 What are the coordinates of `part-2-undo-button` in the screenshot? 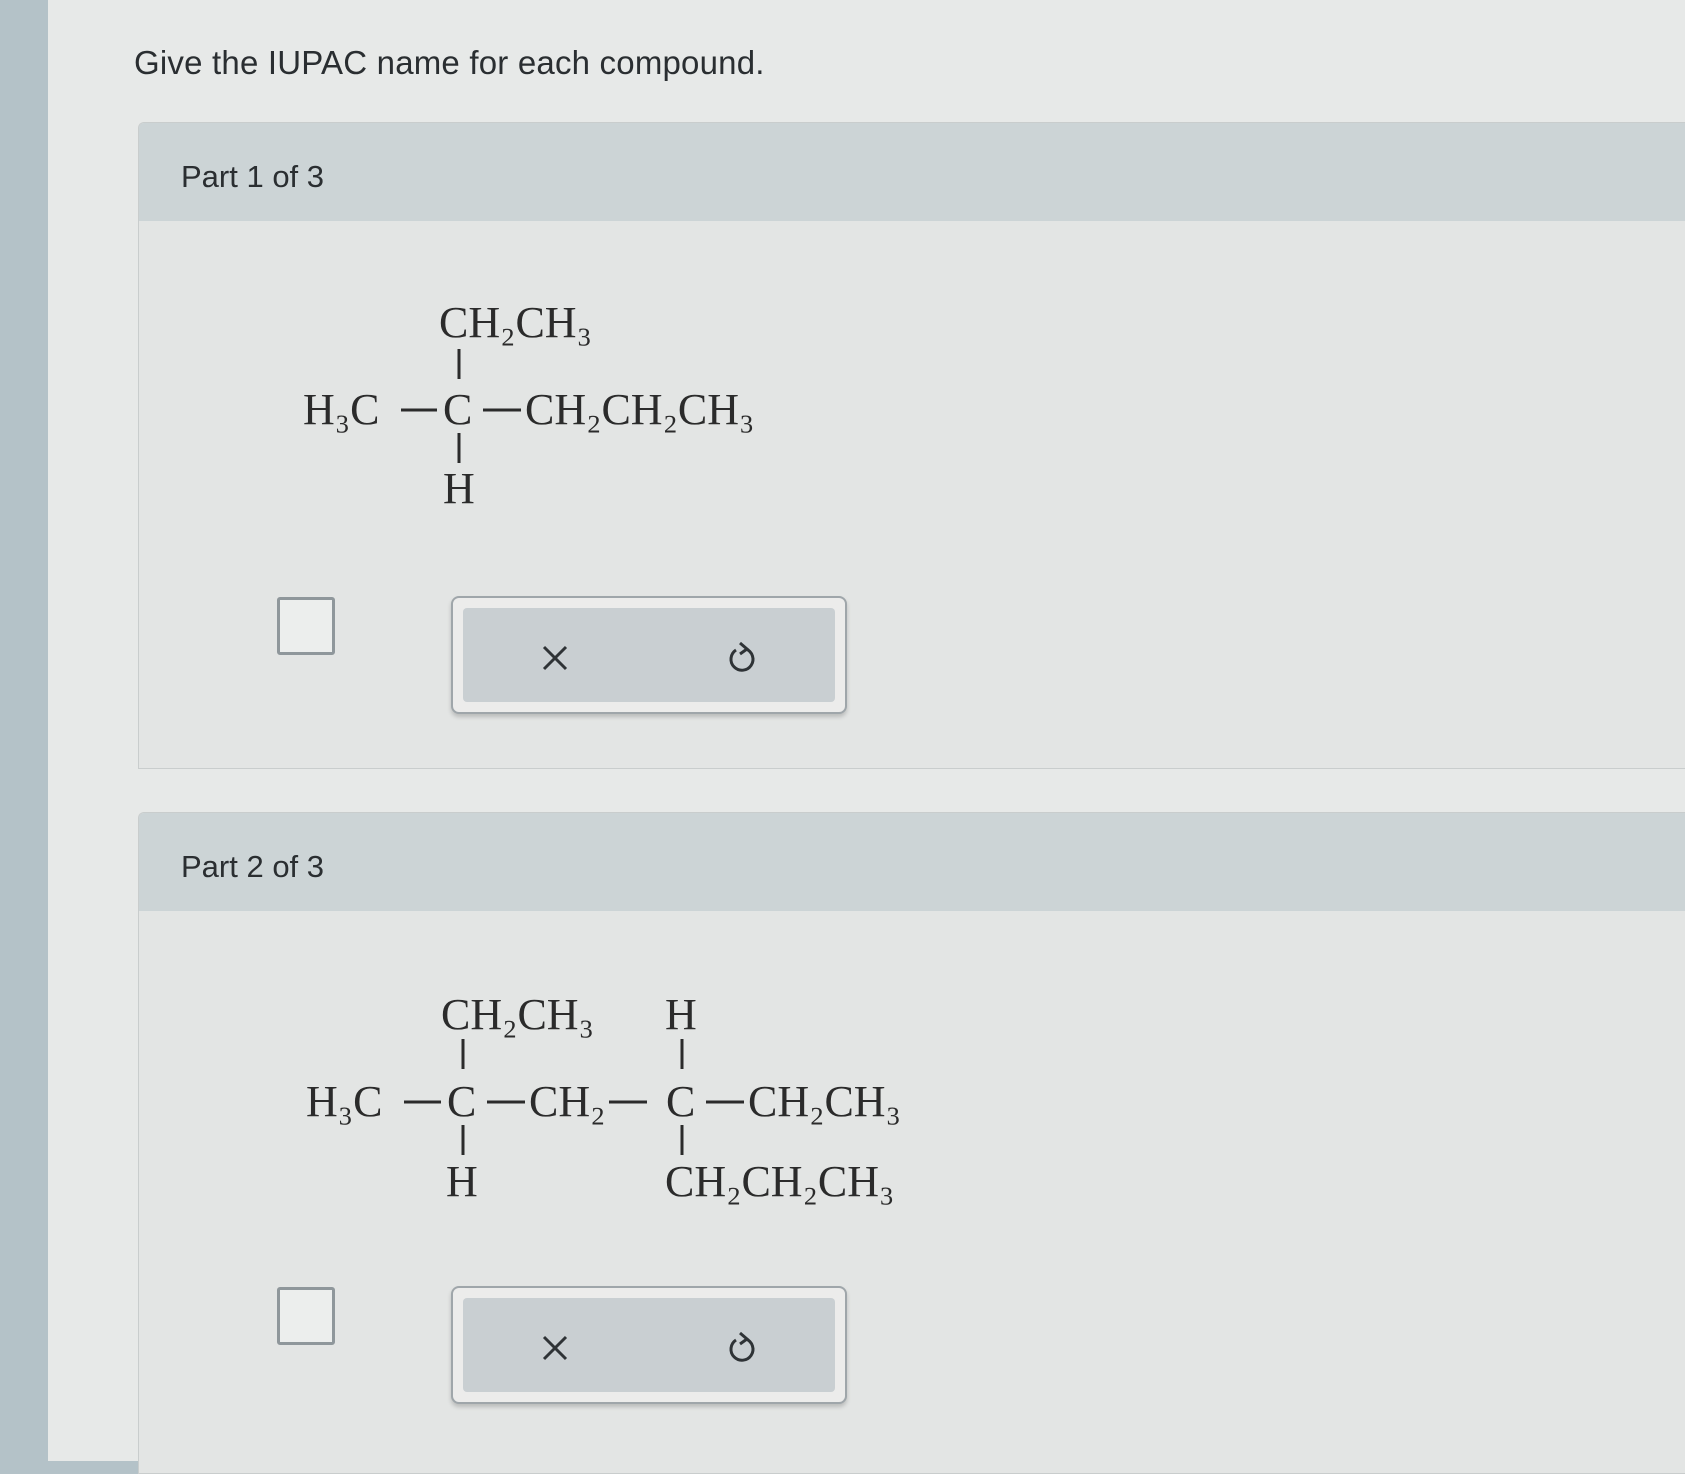 It's located at (743, 1348).